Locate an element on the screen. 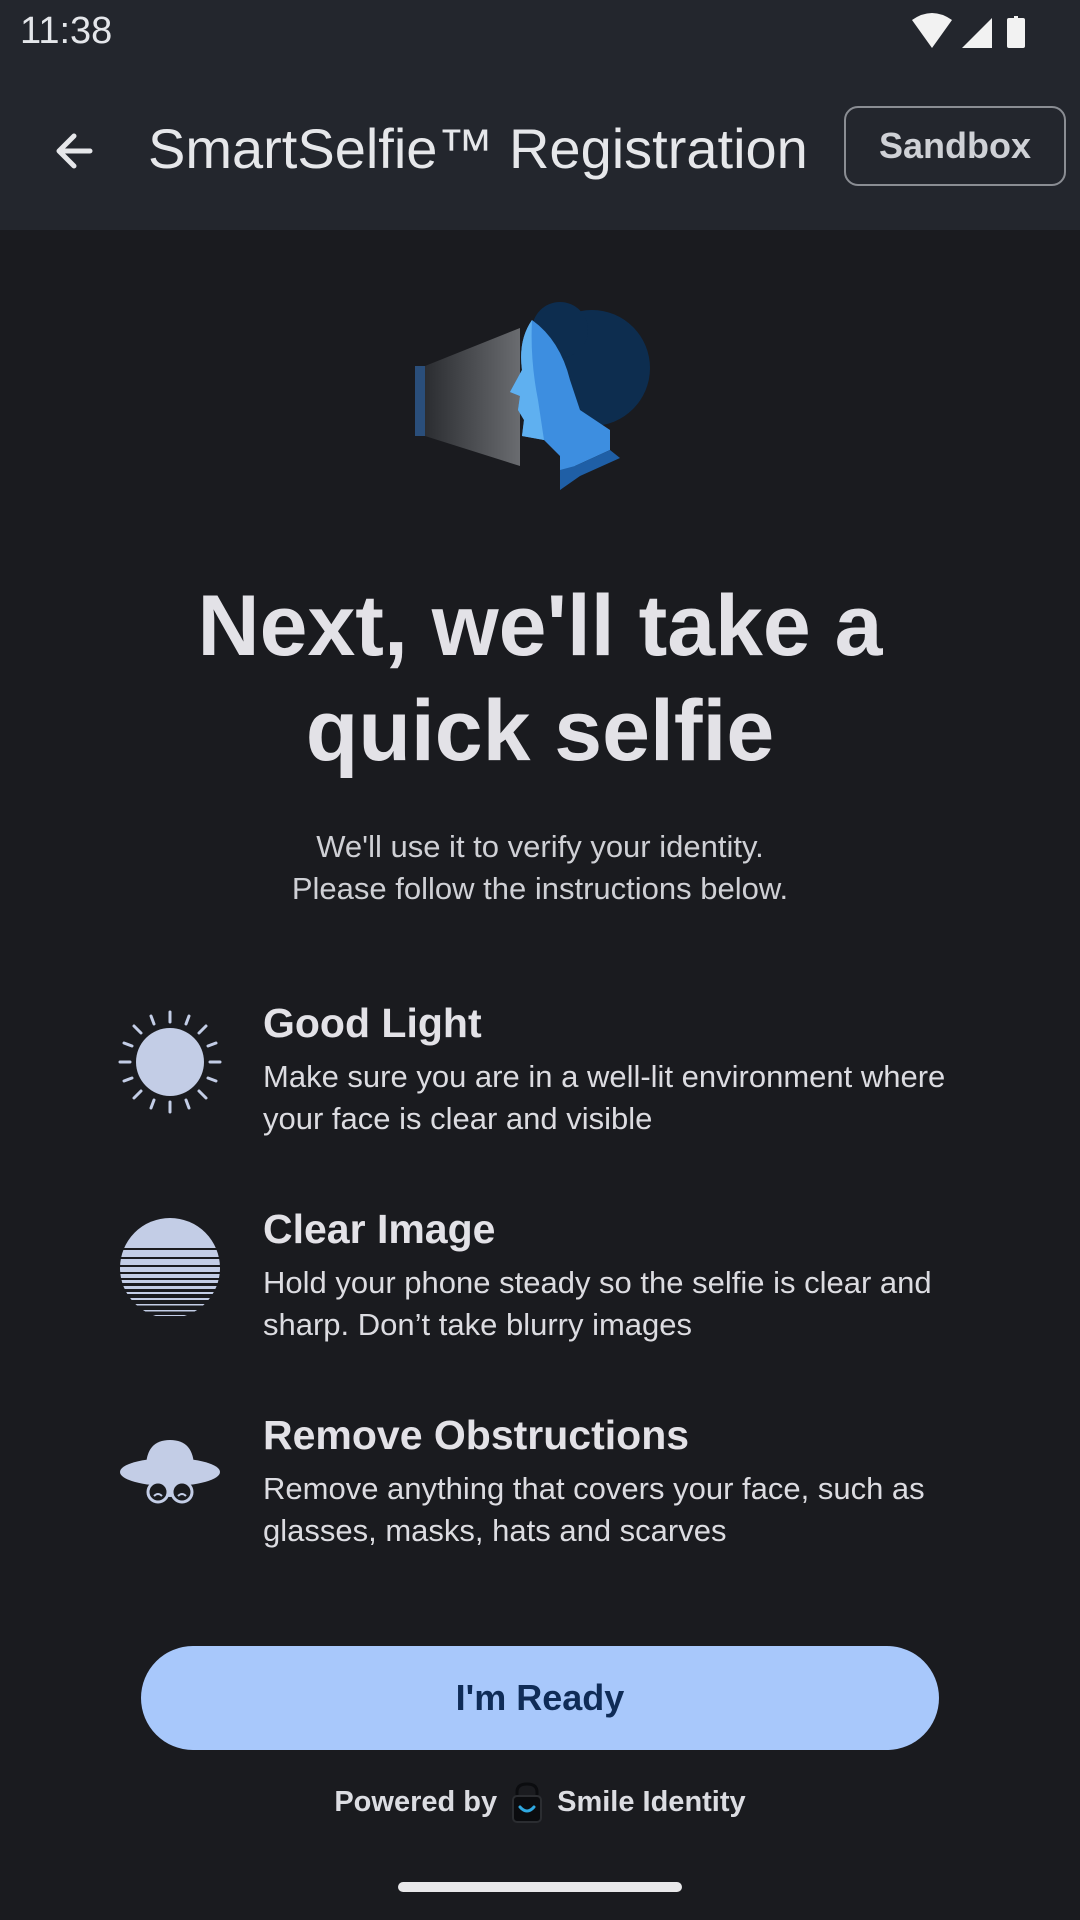 This screenshot has width=1080, height=1920. back-button is located at coordinates (74, 151).